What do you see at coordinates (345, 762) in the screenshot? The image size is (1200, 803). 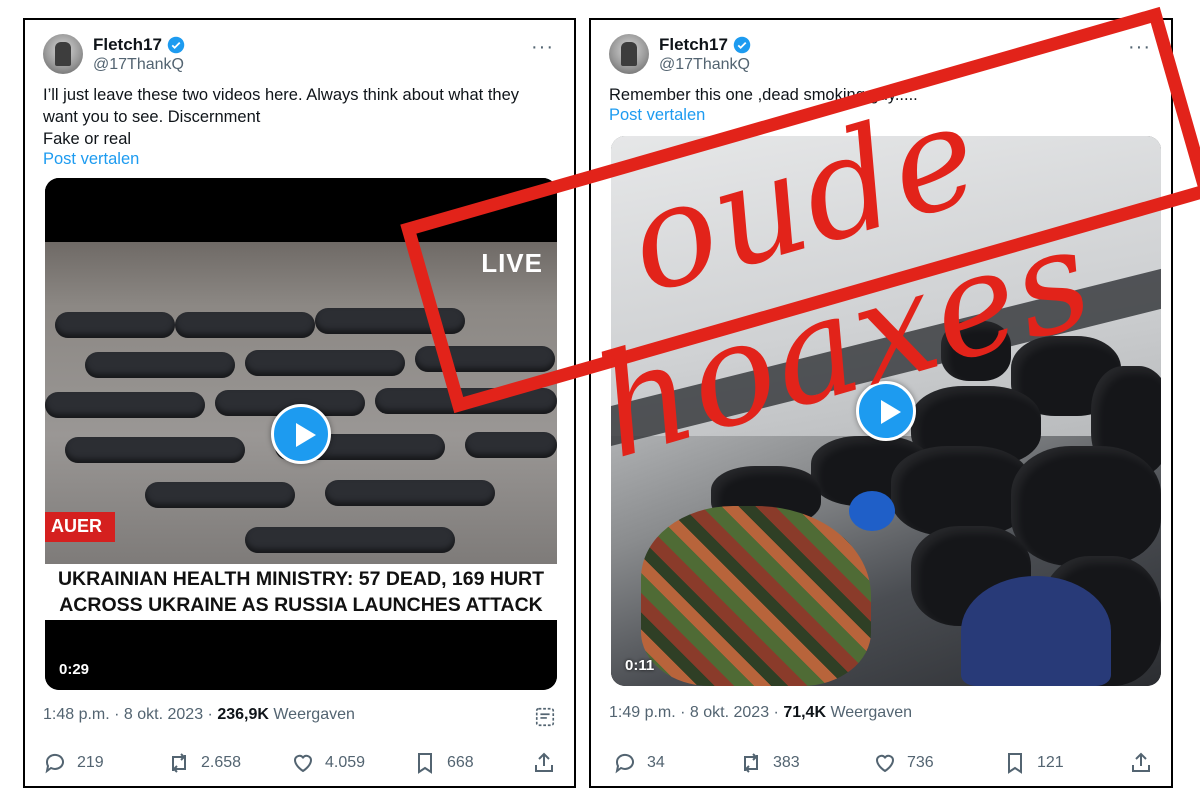 I see `like-count: 4.059` at bounding box center [345, 762].